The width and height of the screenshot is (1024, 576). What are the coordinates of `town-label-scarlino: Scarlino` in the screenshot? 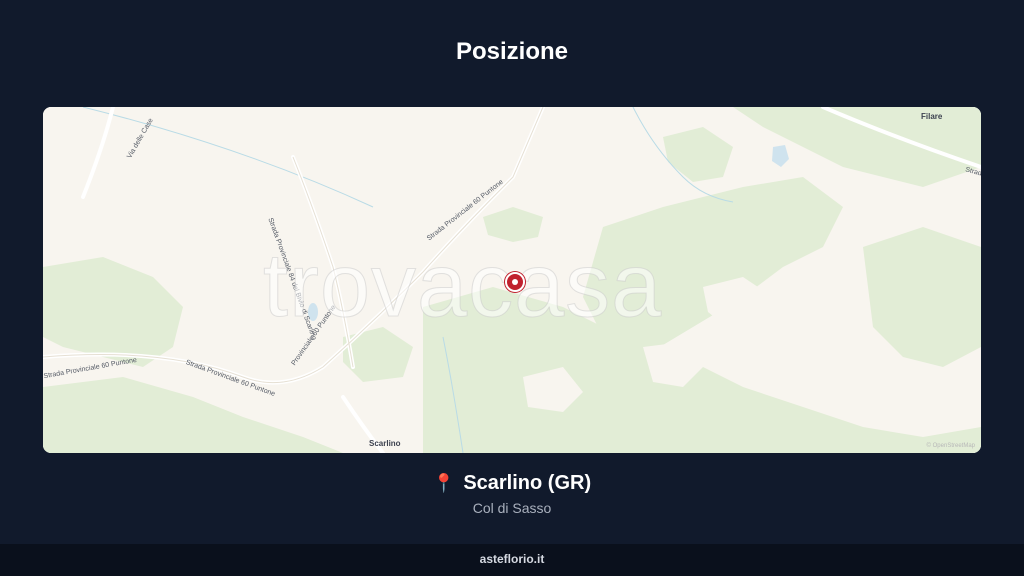 It's located at (385, 443).